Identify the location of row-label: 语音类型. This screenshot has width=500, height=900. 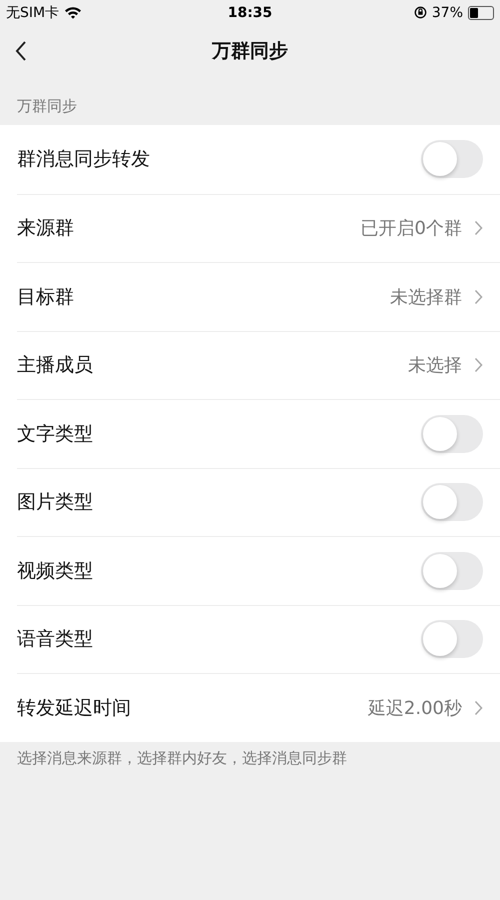
(55, 639).